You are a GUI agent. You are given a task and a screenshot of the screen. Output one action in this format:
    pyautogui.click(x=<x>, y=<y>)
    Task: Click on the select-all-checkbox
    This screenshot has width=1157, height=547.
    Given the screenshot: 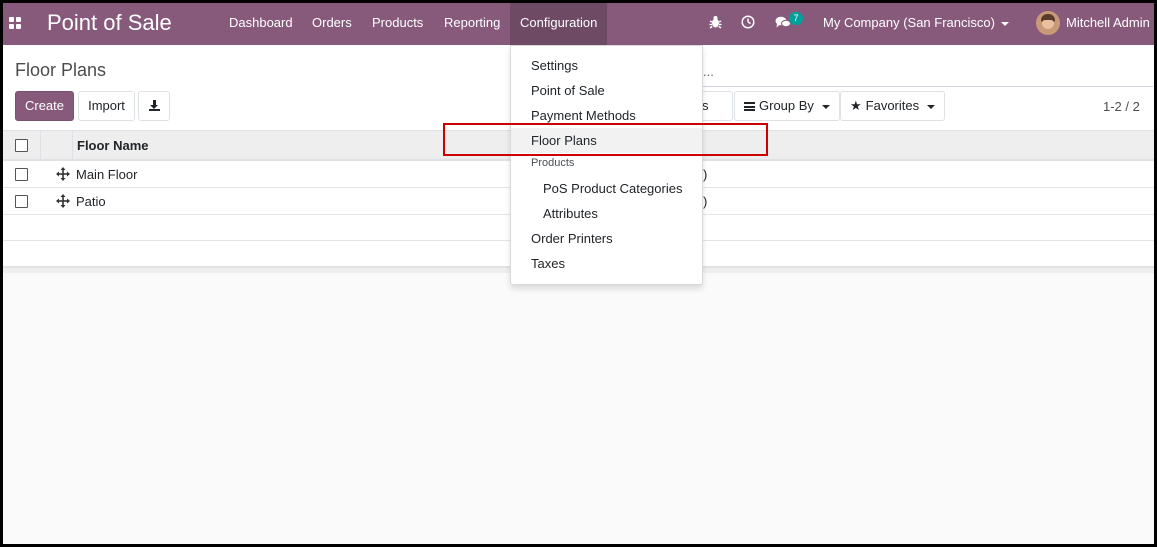 What is the action you would take?
    pyautogui.click(x=21, y=145)
    